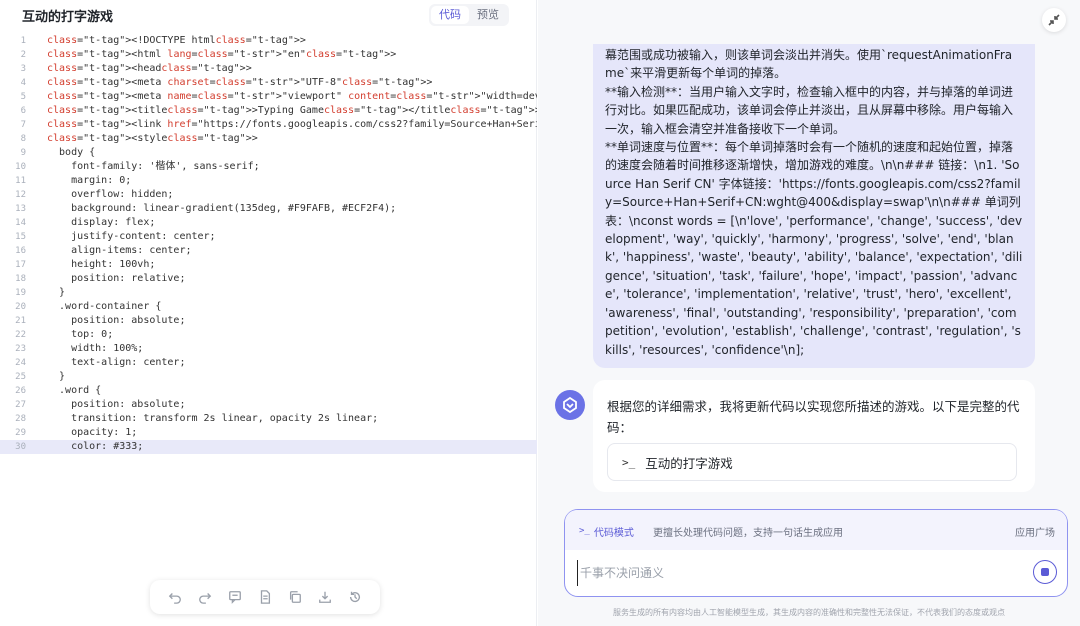 Image resolution: width=1080 pixels, height=626 pixels. What do you see at coordinates (131, 236) in the screenshot?
I see `code-text: justify-content: center;` at bounding box center [131, 236].